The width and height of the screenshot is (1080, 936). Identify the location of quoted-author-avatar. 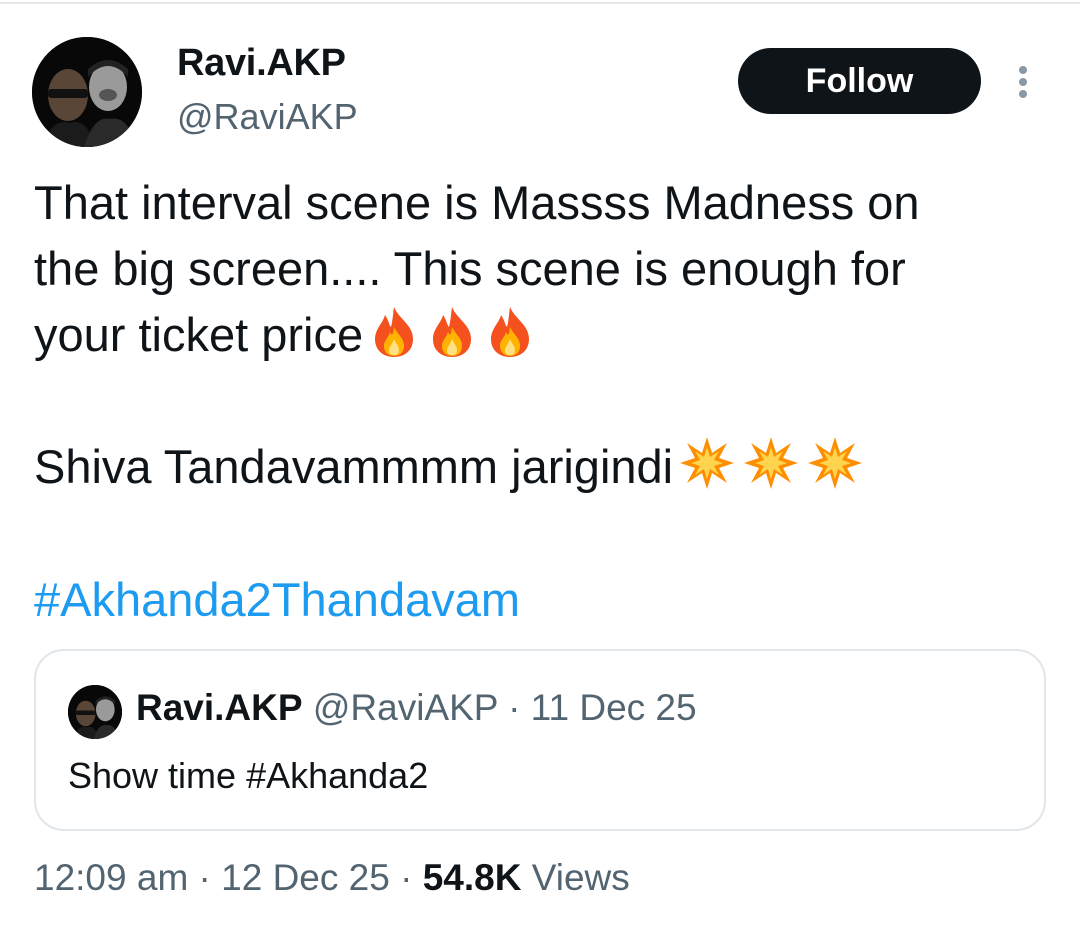
(95, 712).